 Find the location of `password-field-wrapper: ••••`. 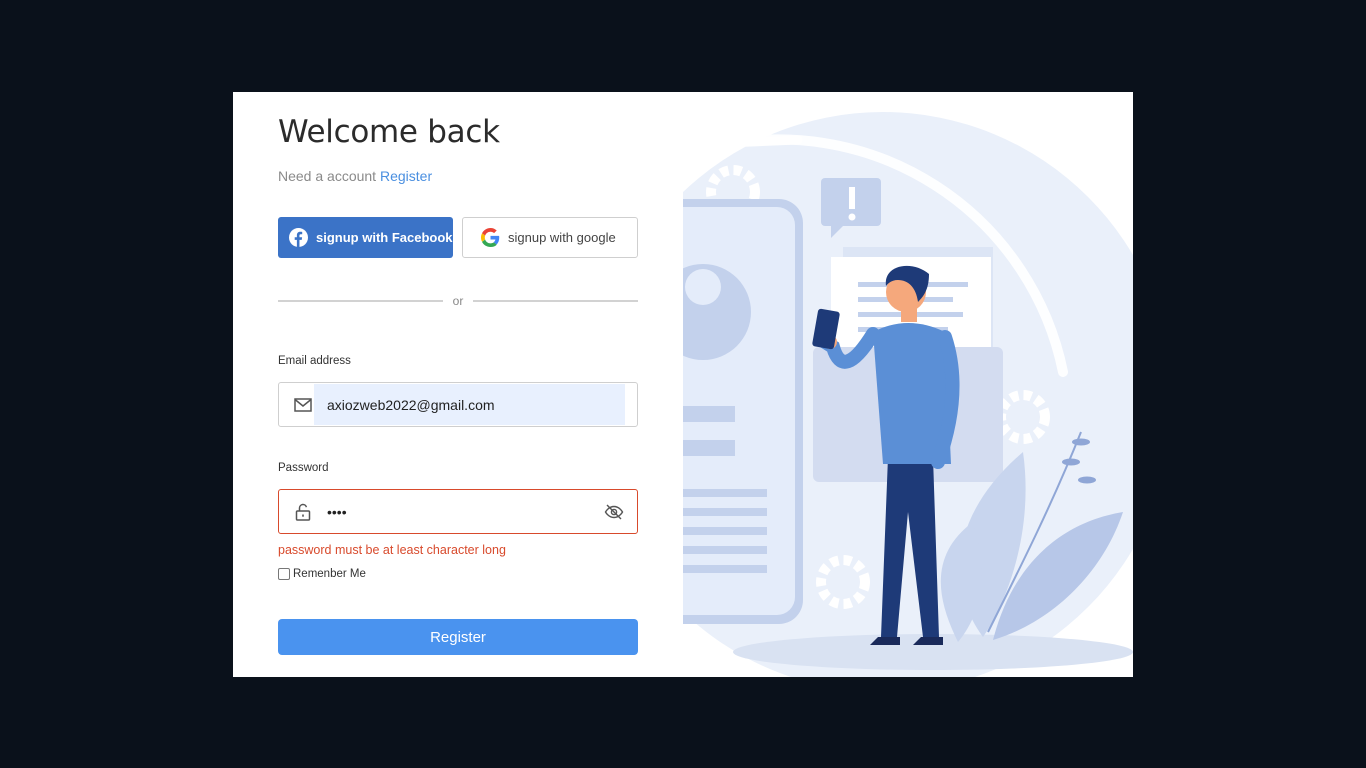

password-field-wrapper: •••• is located at coordinates (458, 511).